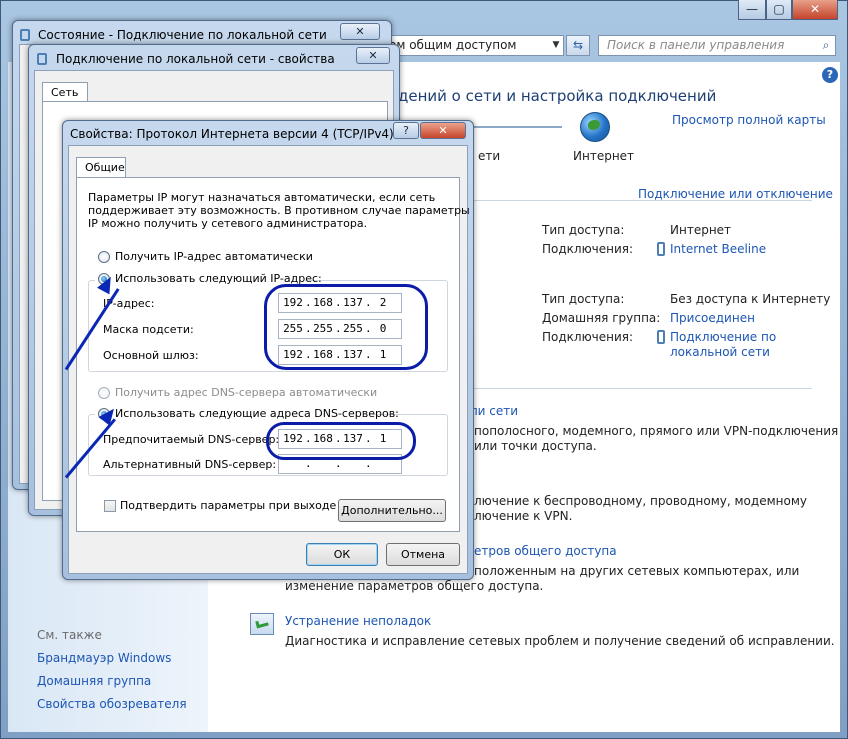 This screenshot has height=739, width=848. Describe the element at coordinates (717, 45) in the screenshot. I see `search-input: Поиск в панели управления` at that location.